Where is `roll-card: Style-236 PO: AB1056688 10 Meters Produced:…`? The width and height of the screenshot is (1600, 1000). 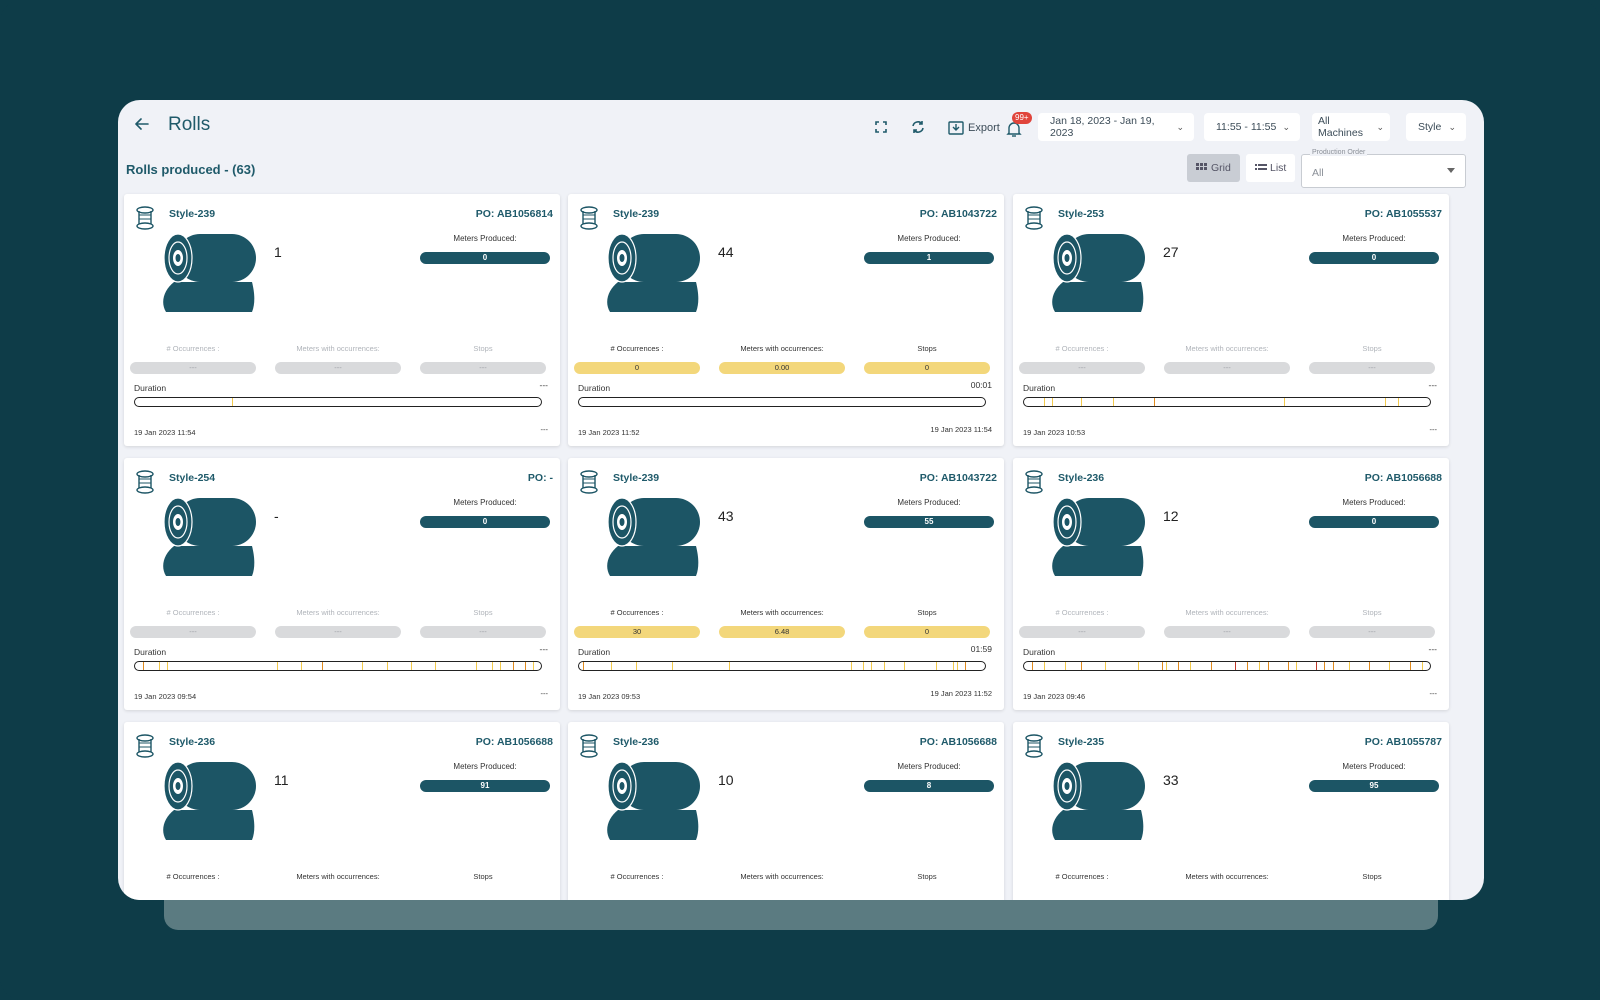 roll-card: Style-236 PO: AB1056688 10 Meters Produced:… is located at coordinates (786, 811).